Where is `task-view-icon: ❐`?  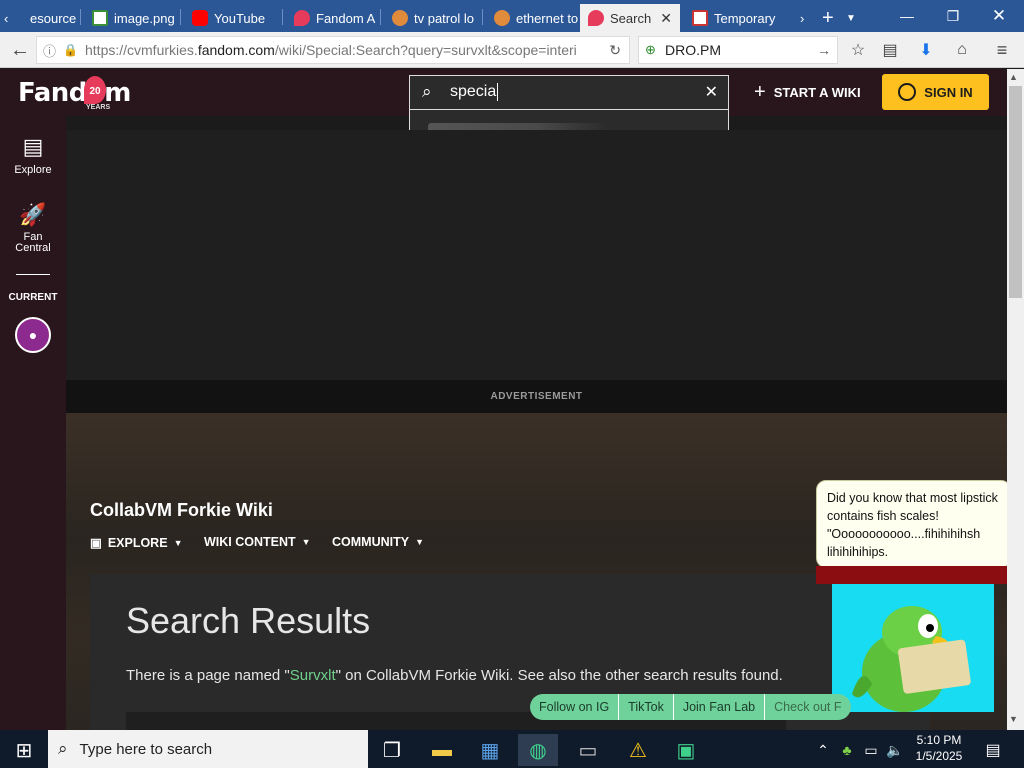 task-view-icon: ❐ is located at coordinates (392, 750).